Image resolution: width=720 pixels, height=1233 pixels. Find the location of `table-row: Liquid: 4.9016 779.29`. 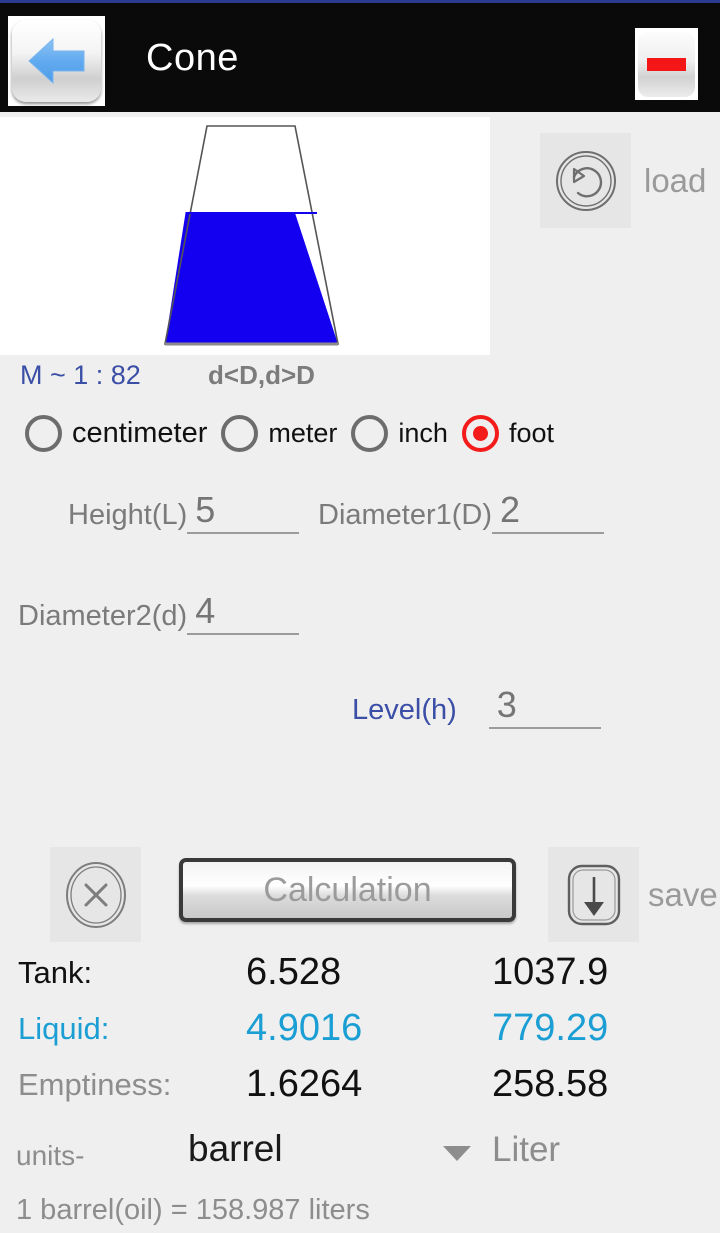

table-row: Liquid: 4.9016 779.29 is located at coordinates (360, 1037).